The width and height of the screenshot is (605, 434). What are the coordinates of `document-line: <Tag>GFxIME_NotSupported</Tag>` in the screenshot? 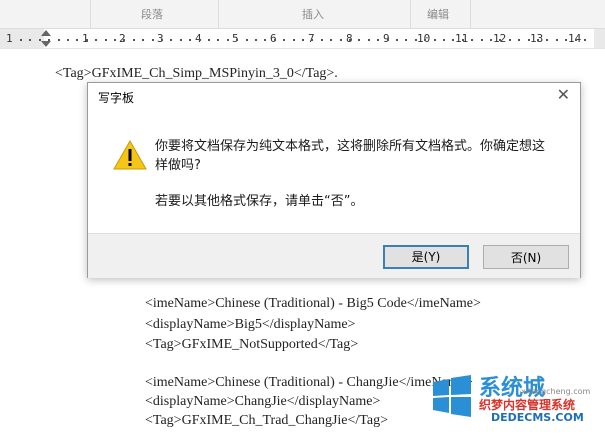 It's located at (252, 344).